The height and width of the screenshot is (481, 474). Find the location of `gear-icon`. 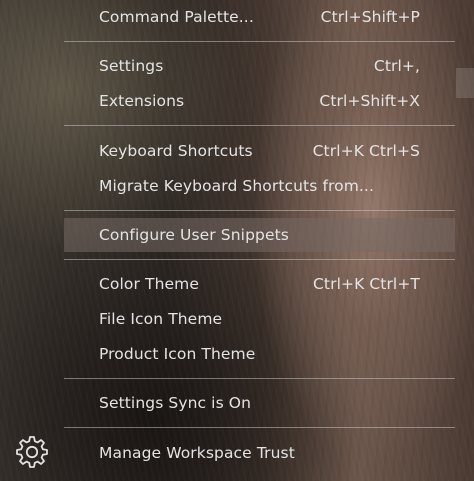

gear-icon is located at coordinates (32, 452).